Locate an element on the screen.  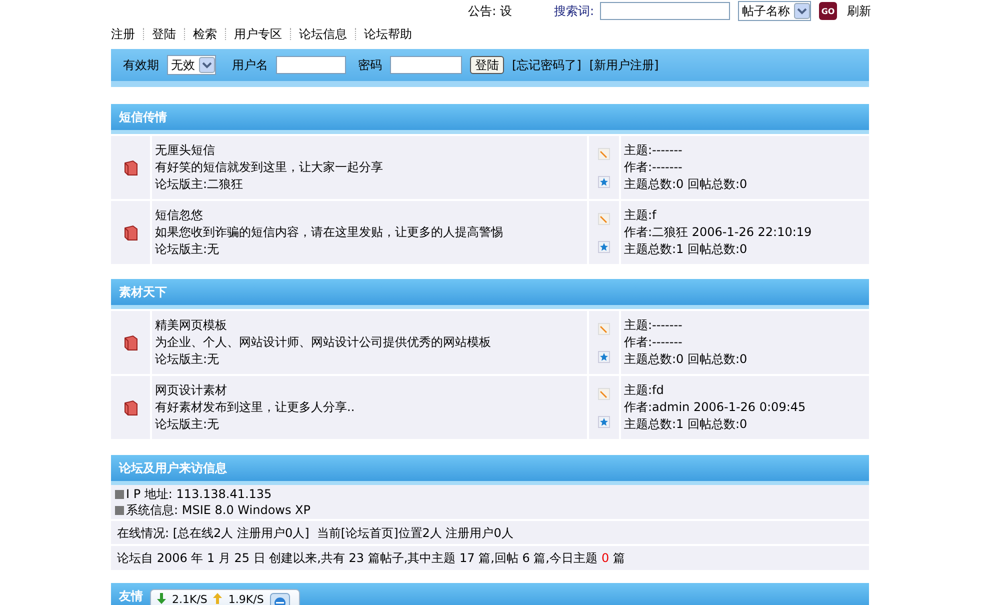
last-topic: 主题:fd is located at coordinates (644, 390).